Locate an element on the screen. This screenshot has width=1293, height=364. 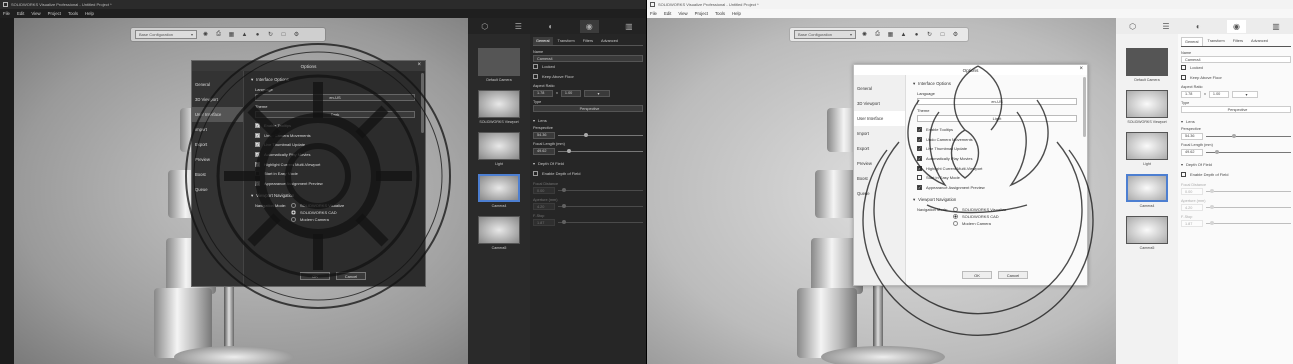
theme-dropdown: Dark is located at coordinates (335, 114).